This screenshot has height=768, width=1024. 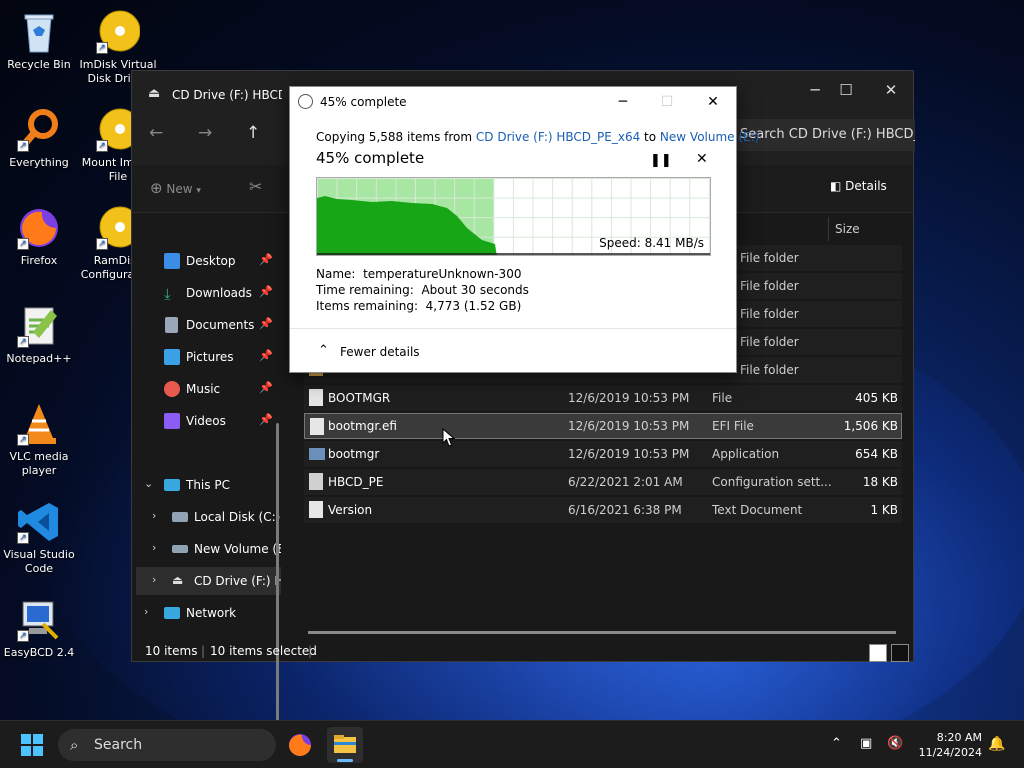 What do you see at coordinates (32, 745) in the screenshot?
I see `start-button` at bounding box center [32, 745].